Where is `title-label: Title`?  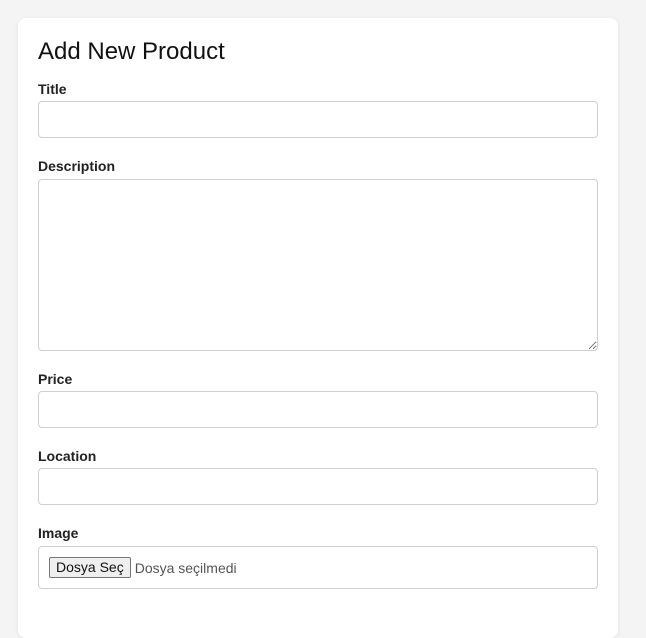 title-label: Title is located at coordinates (52, 89).